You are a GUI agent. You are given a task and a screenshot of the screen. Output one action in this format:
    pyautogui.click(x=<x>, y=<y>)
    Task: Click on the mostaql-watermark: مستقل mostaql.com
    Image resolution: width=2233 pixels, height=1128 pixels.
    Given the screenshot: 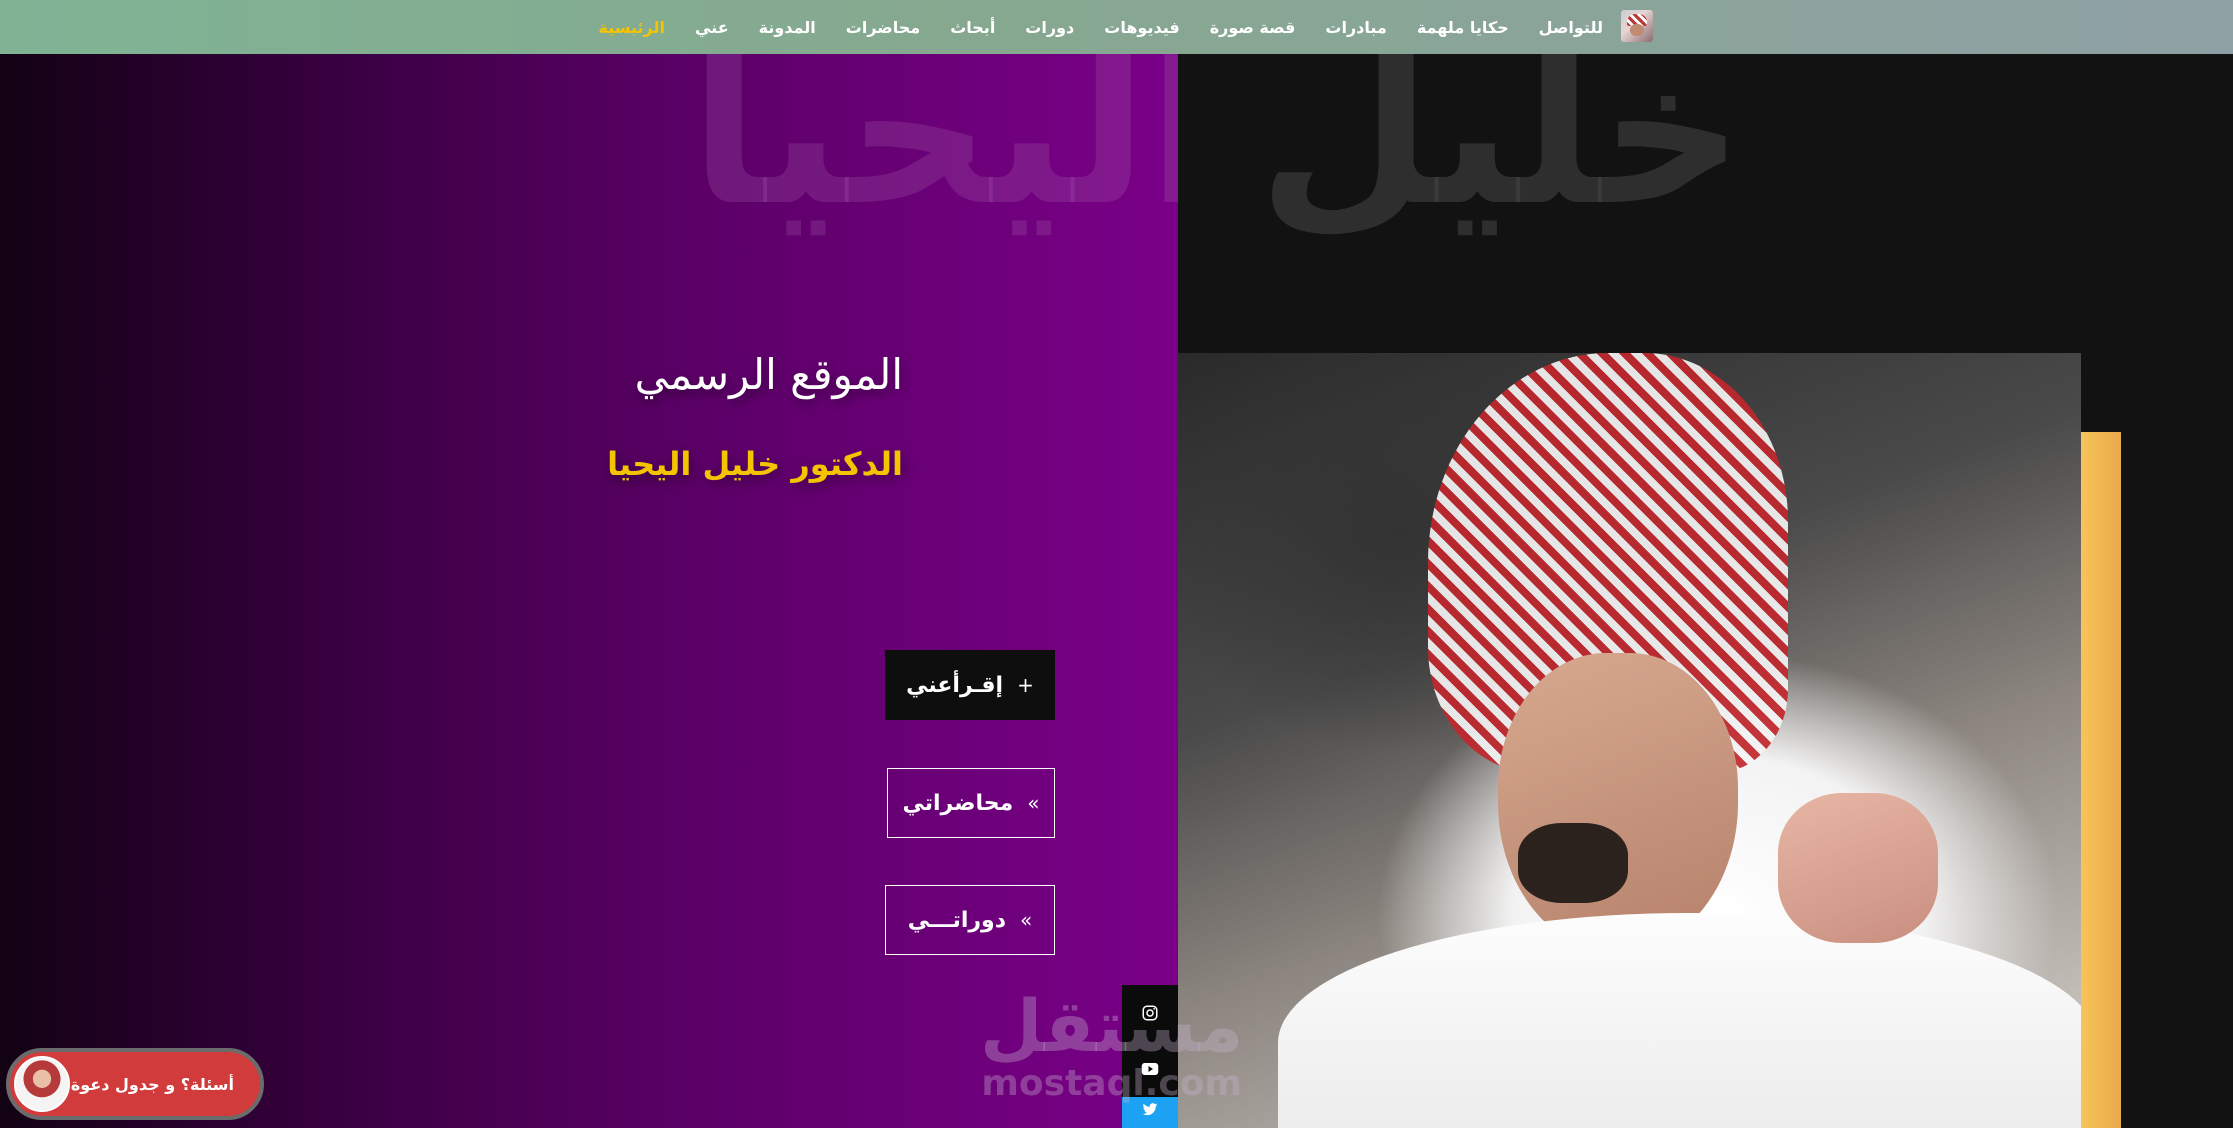 What is the action you would take?
    pyautogui.click(x=1111, y=1046)
    